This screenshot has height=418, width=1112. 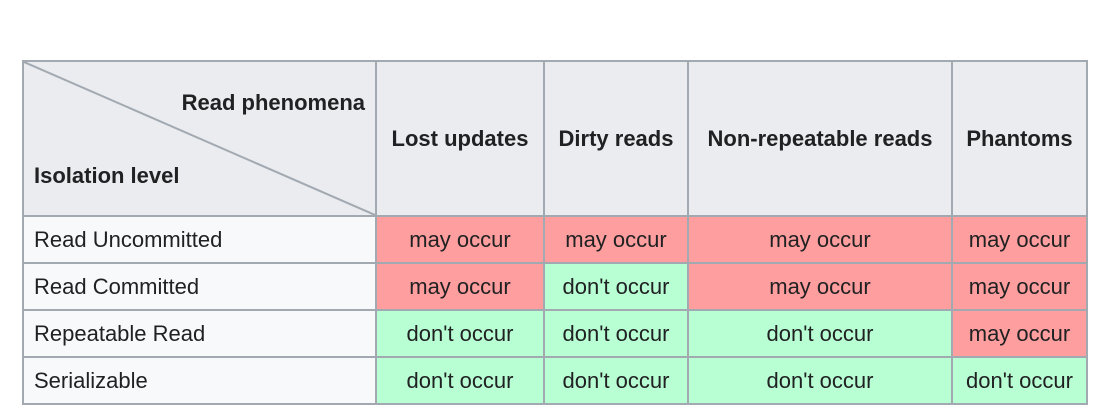 I want to click on diagonal-divider, so click(x=199, y=138).